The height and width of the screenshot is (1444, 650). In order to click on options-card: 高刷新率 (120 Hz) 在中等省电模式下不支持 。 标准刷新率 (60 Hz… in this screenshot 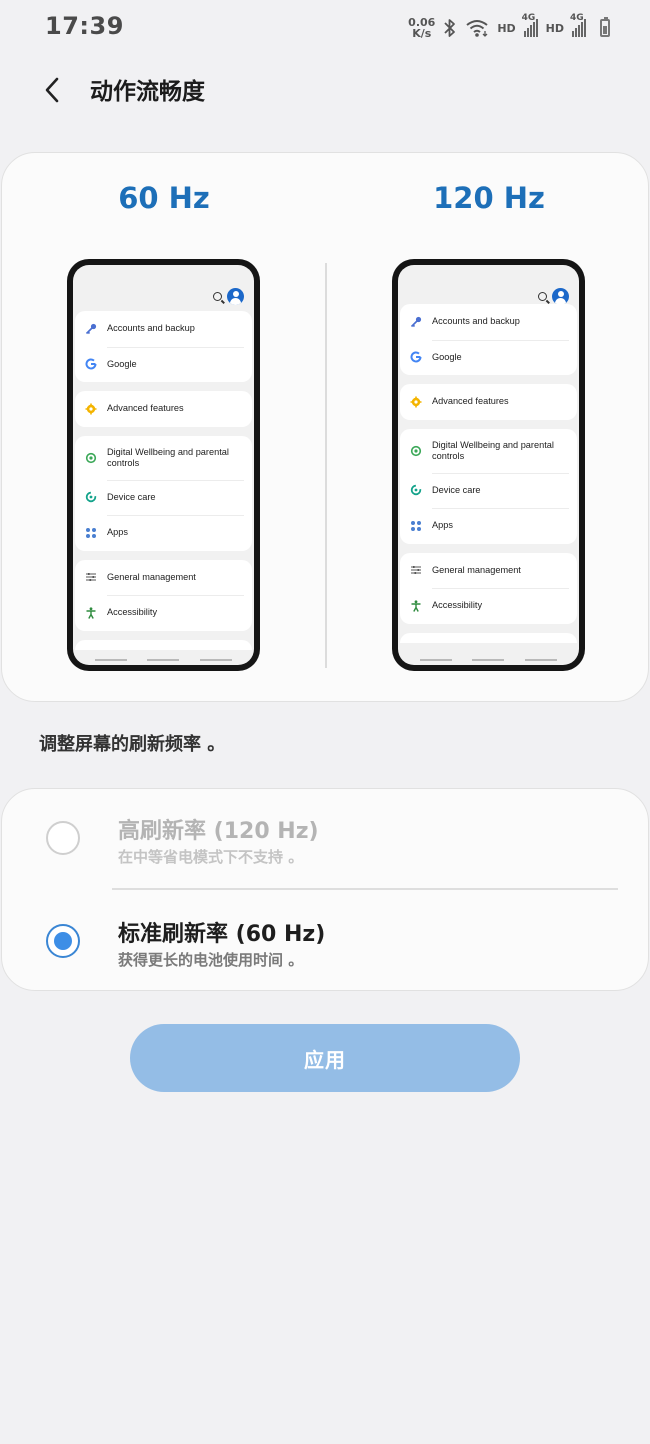, I will do `click(325, 889)`.